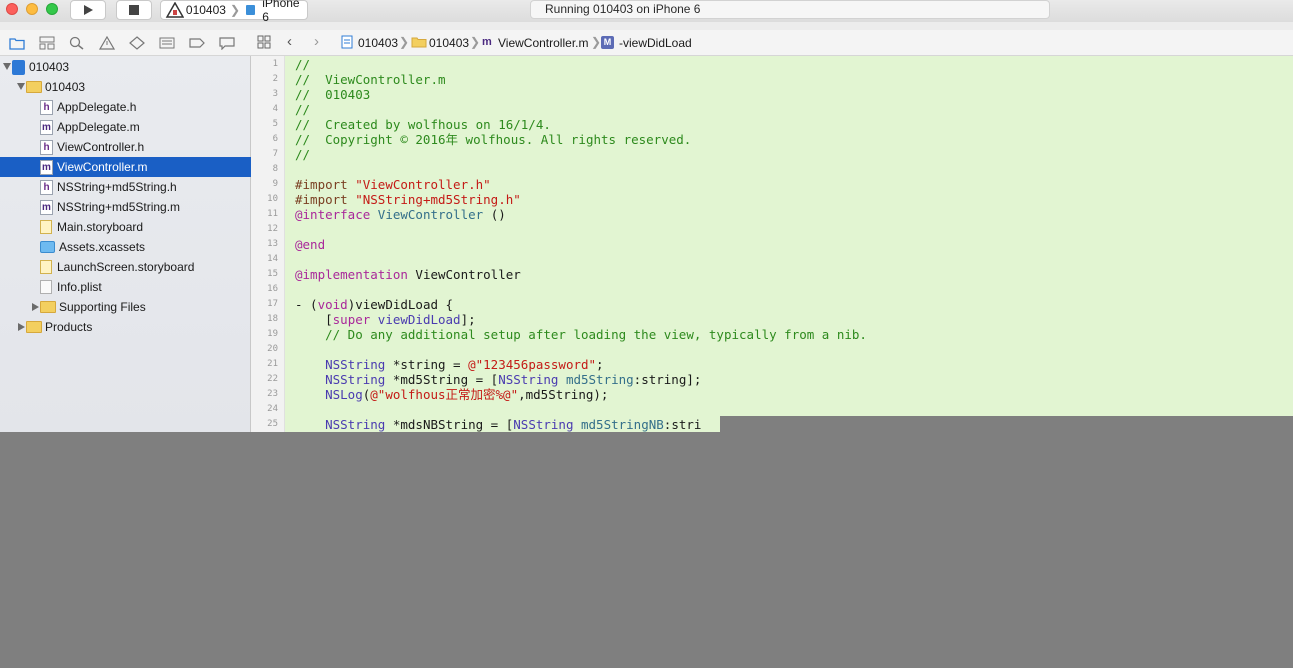 This screenshot has height=668, width=1293. I want to click on navigator-item: h NSString+md5String.h, so click(125, 187).